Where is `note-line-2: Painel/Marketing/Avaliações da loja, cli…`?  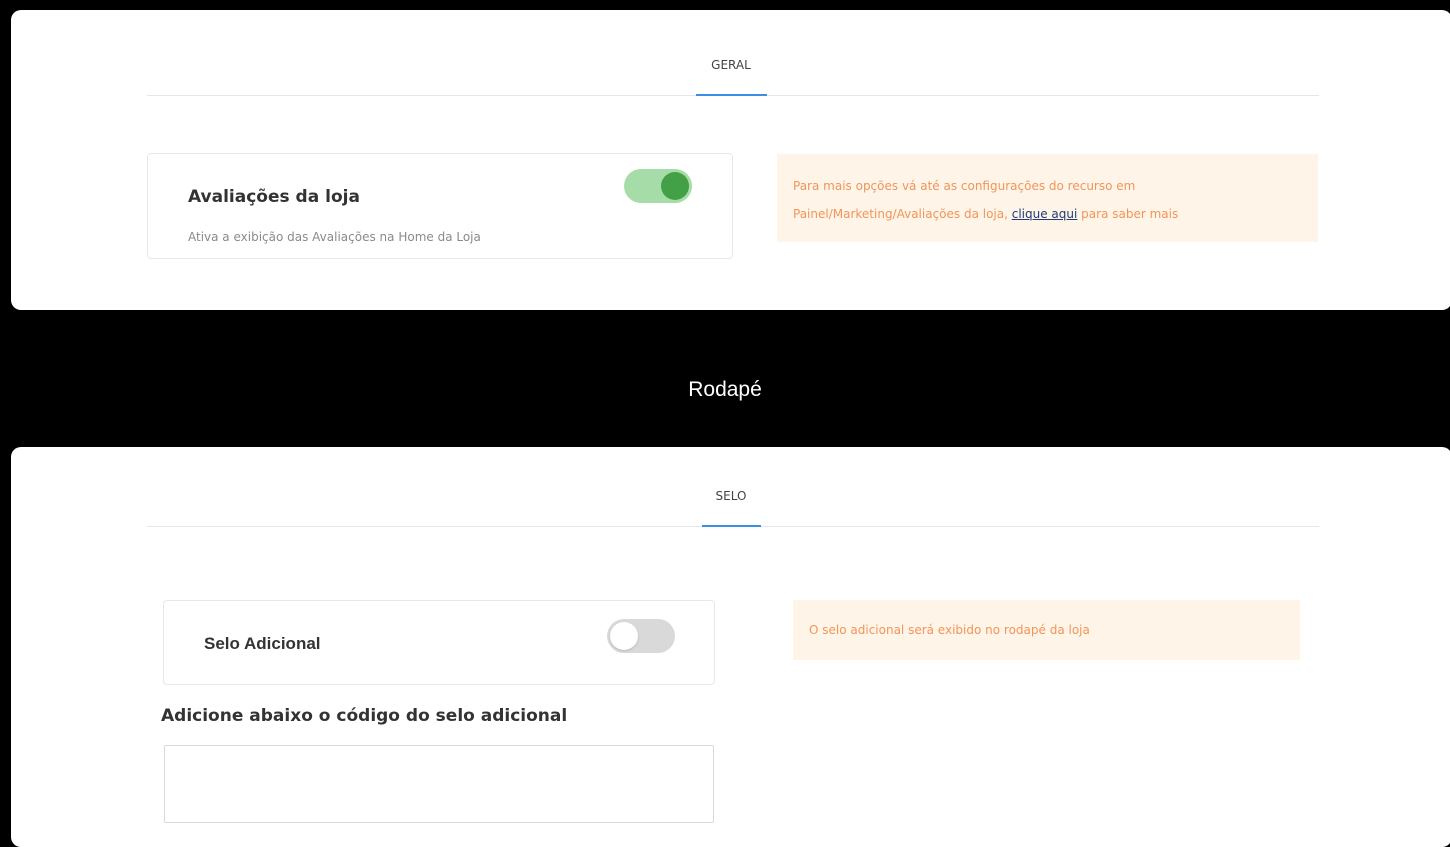 note-line-2: Painel/Marketing/Avaliações da loja, cli… is located at coordinates (1047, 214).